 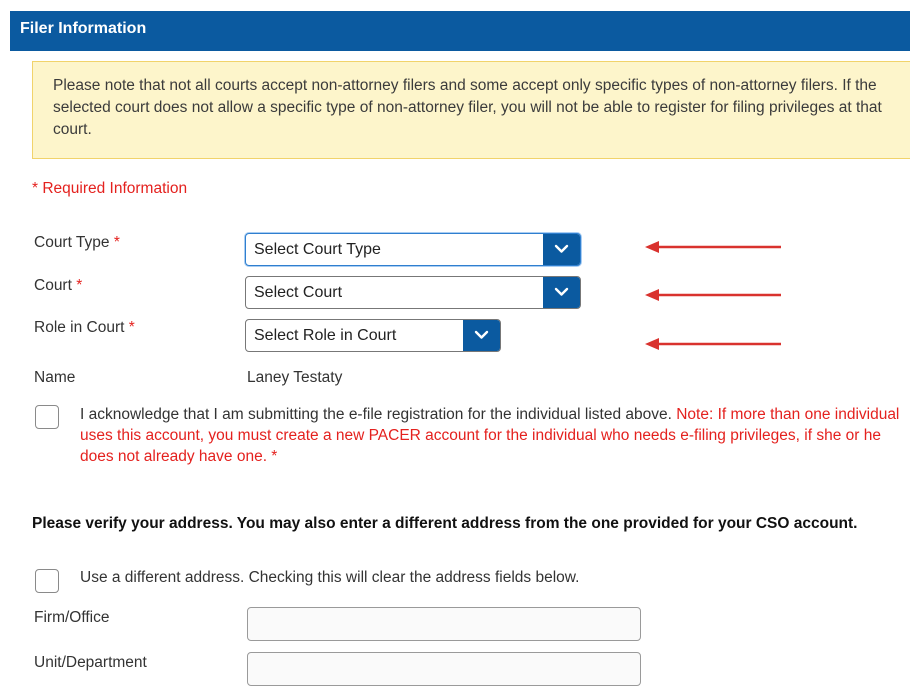 I want to click on court-selected: Select Court, so click(x=298, y=292).